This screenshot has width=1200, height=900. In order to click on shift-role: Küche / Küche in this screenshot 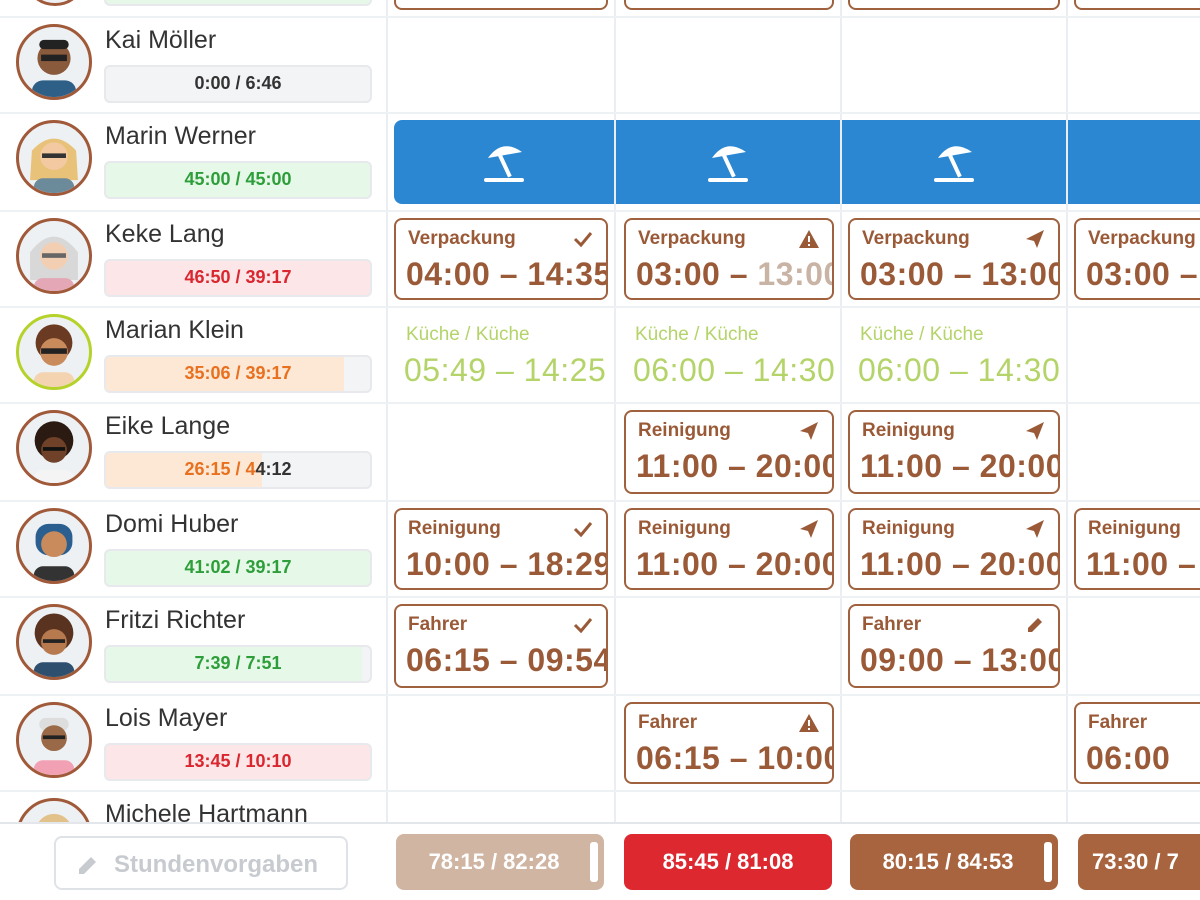, I will do `click(922, 334)`.